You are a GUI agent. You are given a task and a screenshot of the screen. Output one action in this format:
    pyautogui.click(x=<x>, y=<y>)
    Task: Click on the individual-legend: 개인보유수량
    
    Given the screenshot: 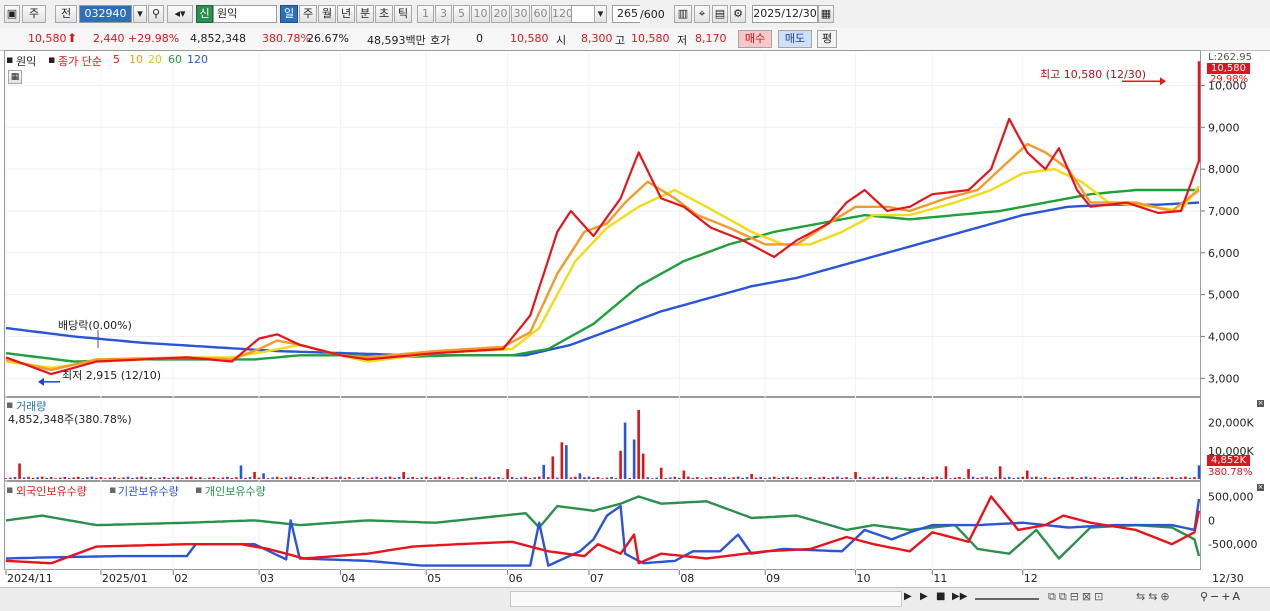 What is the action you would take?
    pyautogui.click(x=235, y=491)
    